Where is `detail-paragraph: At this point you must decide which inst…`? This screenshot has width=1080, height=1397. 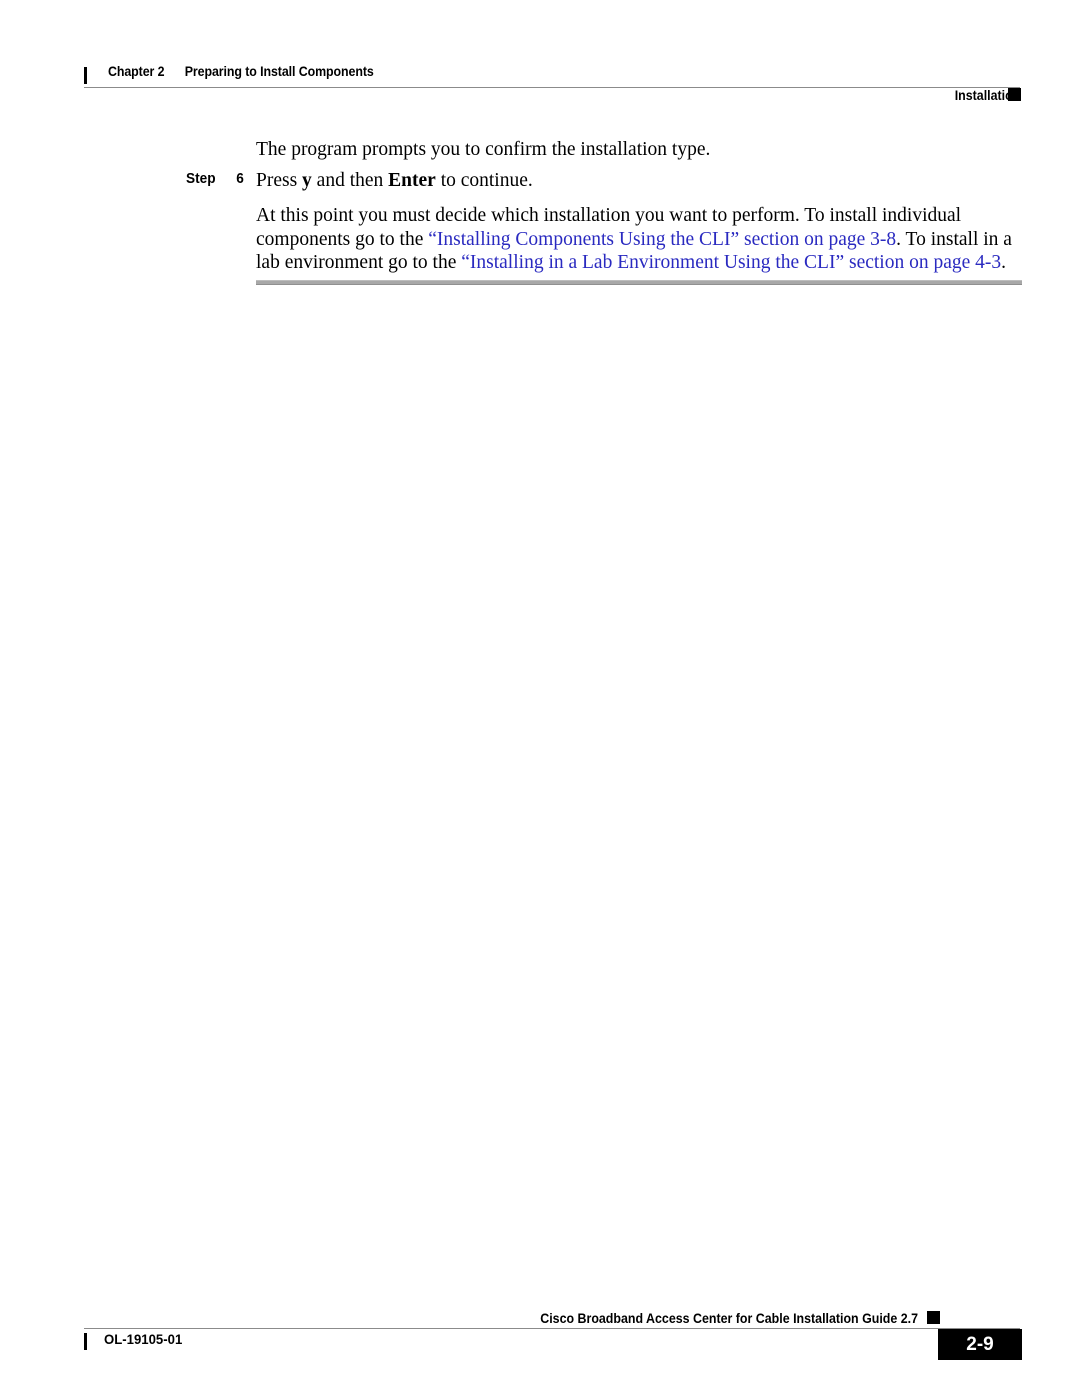 detail-paragraph: At this point you must decide which inst… is located at coordinates (641, 239).